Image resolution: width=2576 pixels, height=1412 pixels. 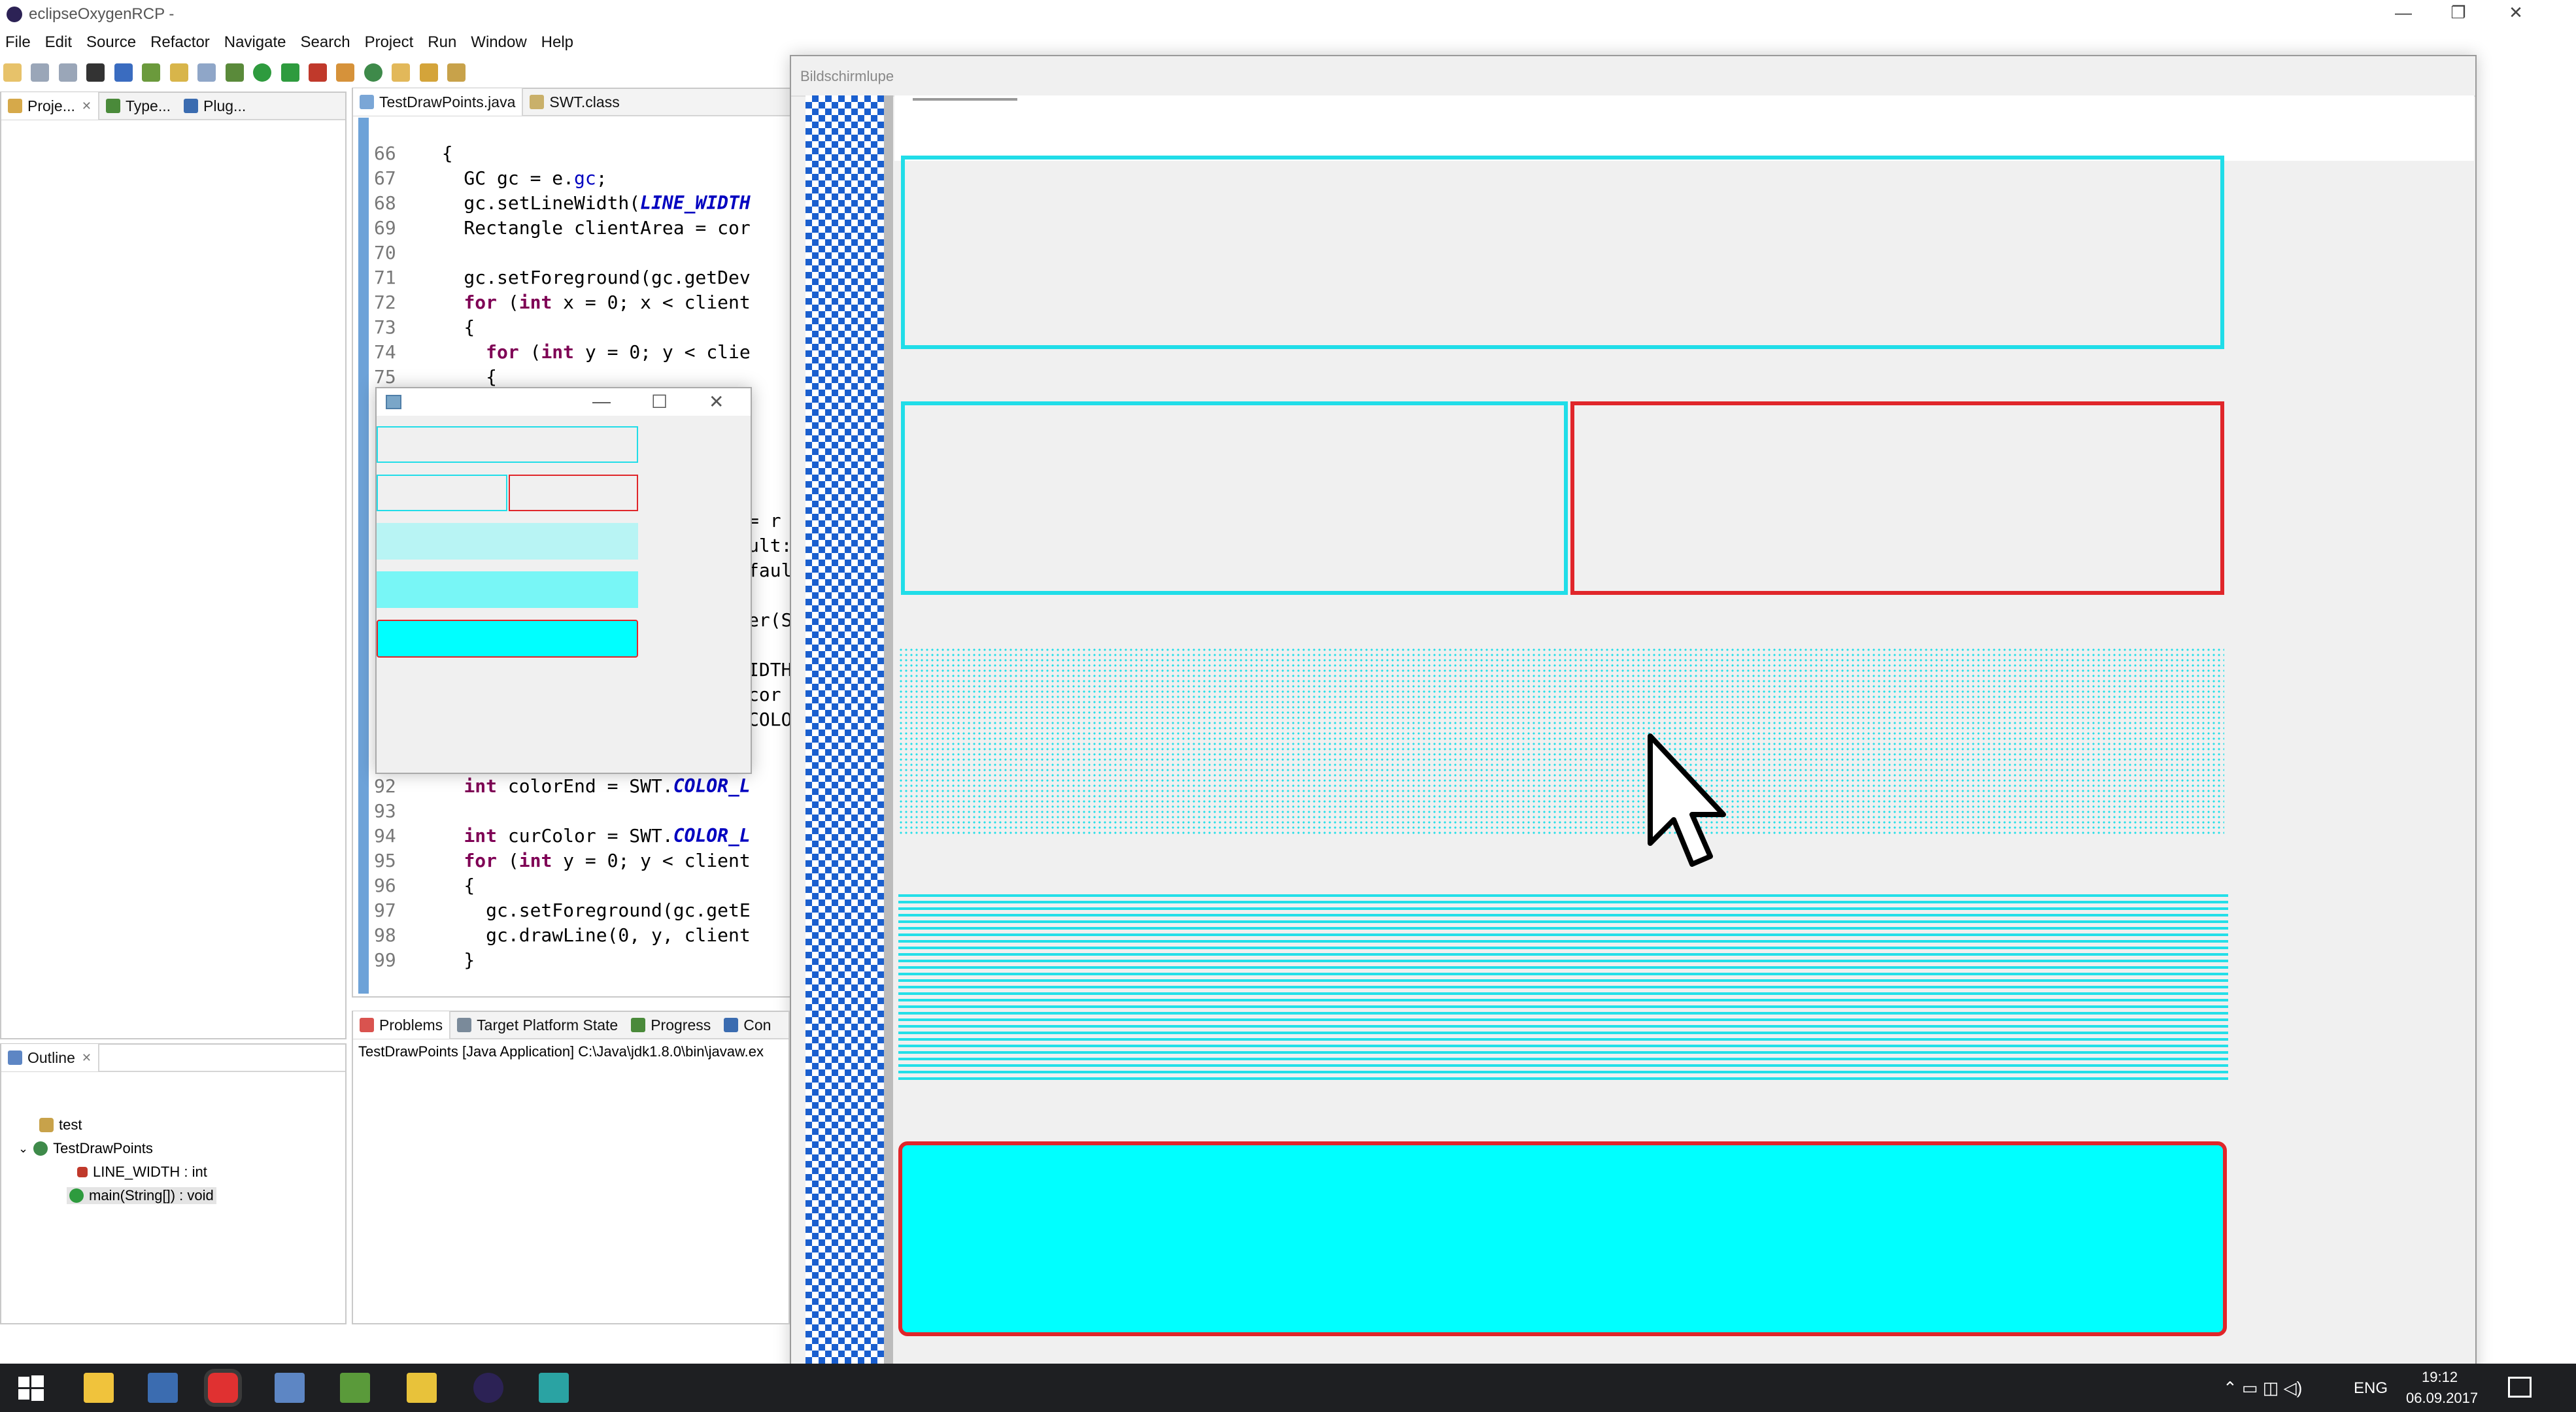 I want to click on code-line: 98 gc.drawLine(0, y, client, so click(x=562, y=935).